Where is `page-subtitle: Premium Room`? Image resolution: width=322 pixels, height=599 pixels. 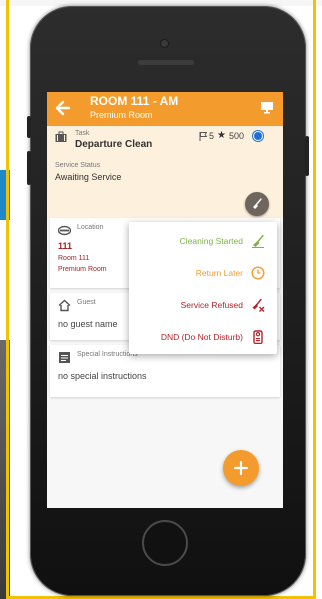 page-subtitle: Premium Room is located at coordinates (121, 115).